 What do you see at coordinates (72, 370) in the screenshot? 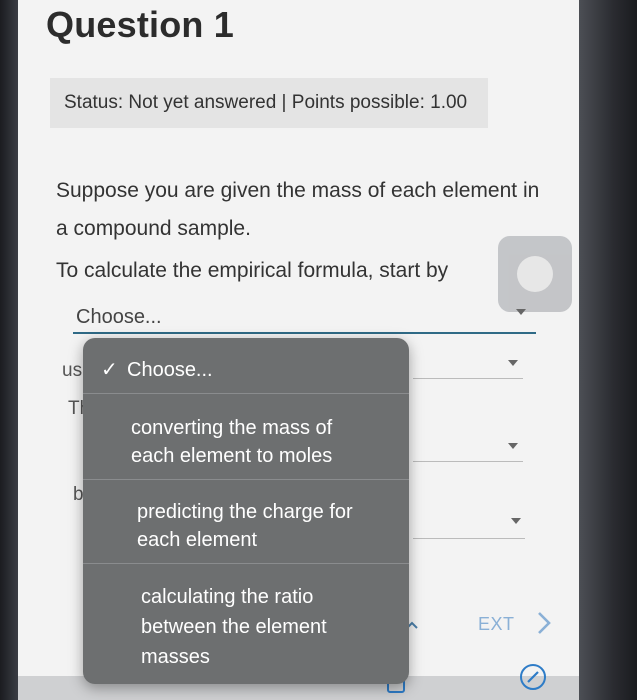
I see `hidden-text-fragment: us` at bounding box center [72, 370].